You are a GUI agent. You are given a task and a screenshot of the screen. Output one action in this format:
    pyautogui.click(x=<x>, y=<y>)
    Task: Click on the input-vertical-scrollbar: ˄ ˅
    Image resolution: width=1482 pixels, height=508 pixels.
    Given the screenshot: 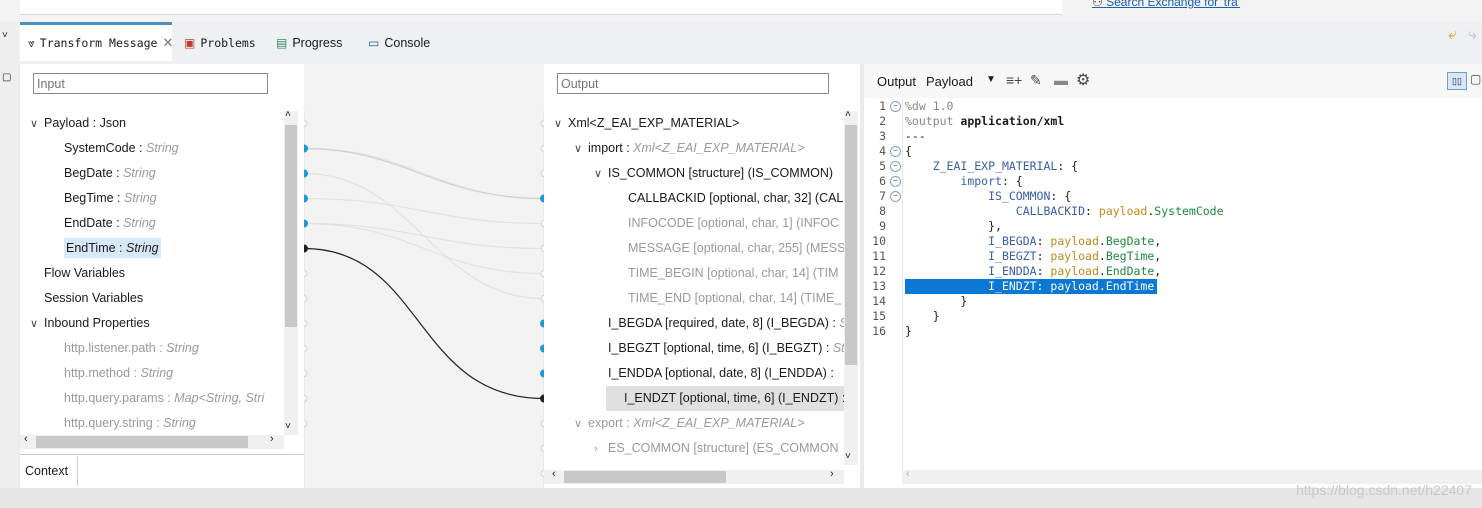 What is the action you would take?
    pyautogui.click(x=291, y=272)
    